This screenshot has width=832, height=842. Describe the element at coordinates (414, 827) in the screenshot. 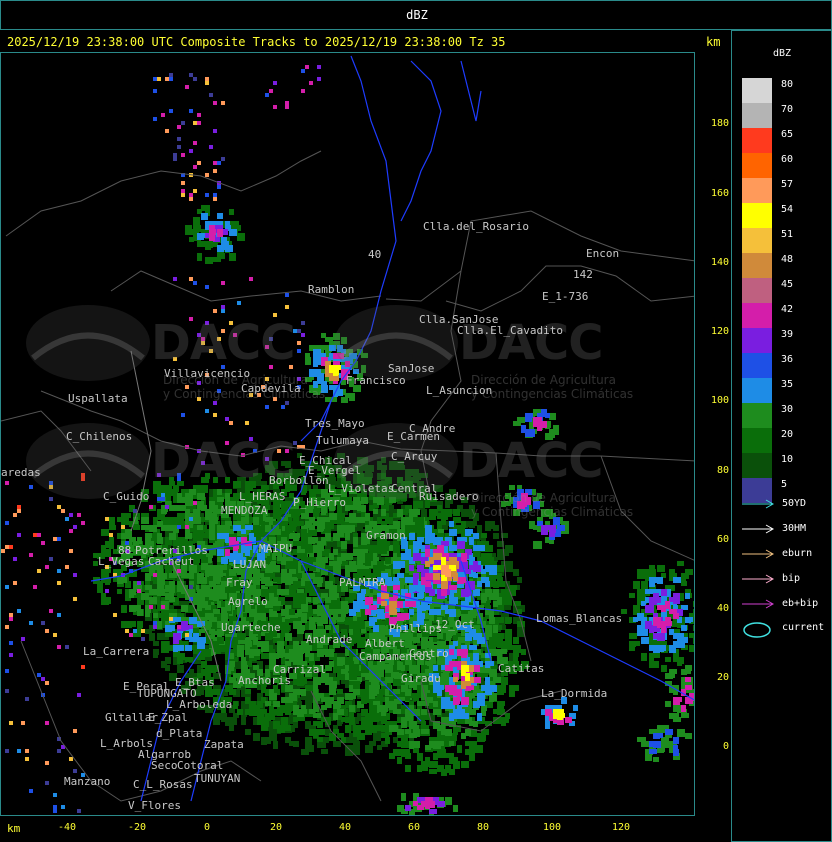

I see `x-tick-label: 60` at that location.